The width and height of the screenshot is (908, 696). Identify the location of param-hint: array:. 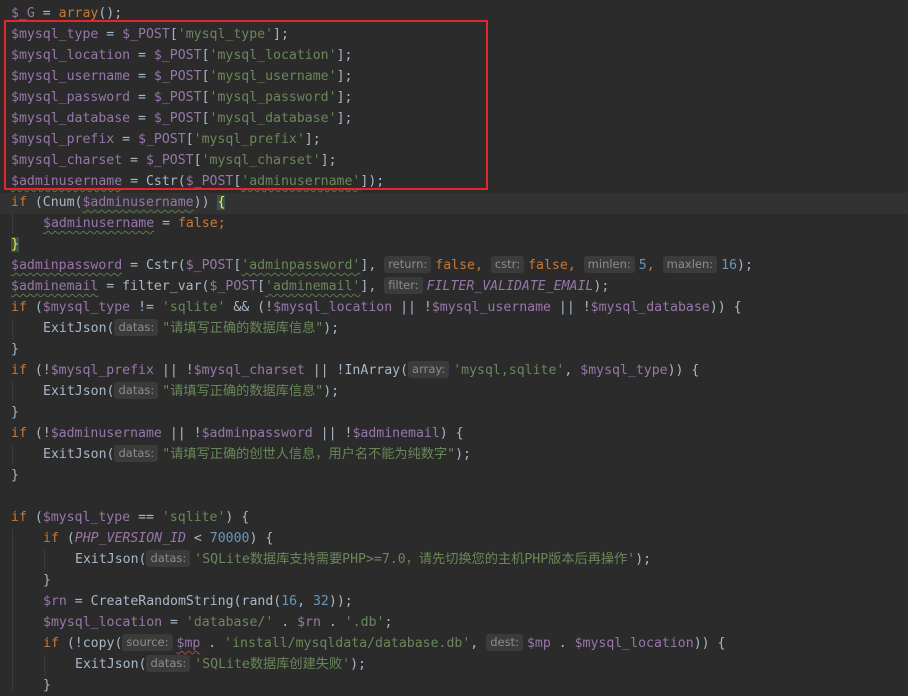
(429, 369).